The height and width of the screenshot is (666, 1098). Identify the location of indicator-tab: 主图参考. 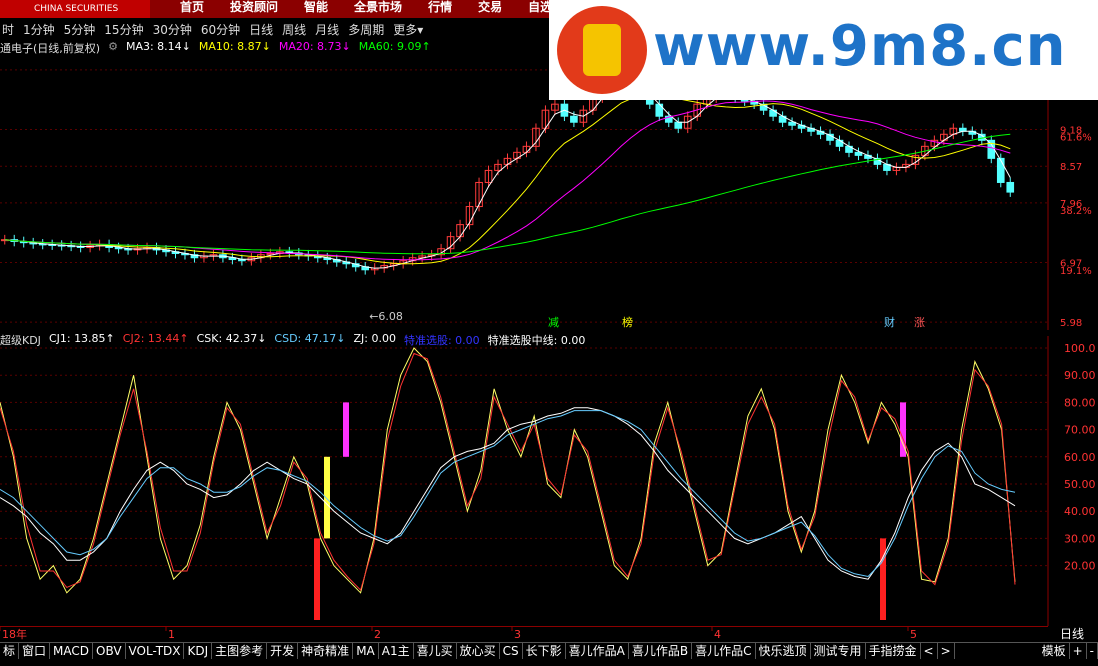
(240, 651).